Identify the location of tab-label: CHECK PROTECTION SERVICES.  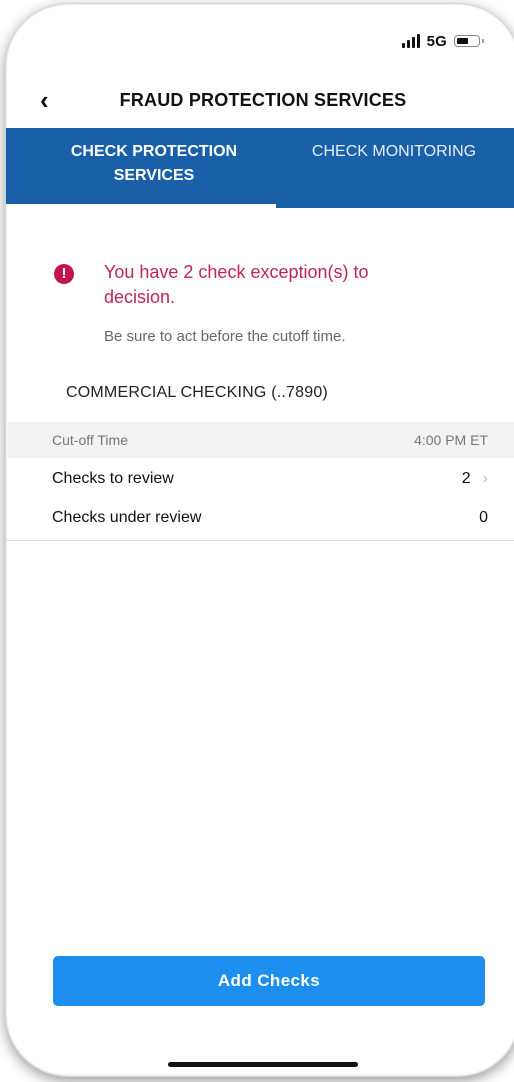
(154, 163).